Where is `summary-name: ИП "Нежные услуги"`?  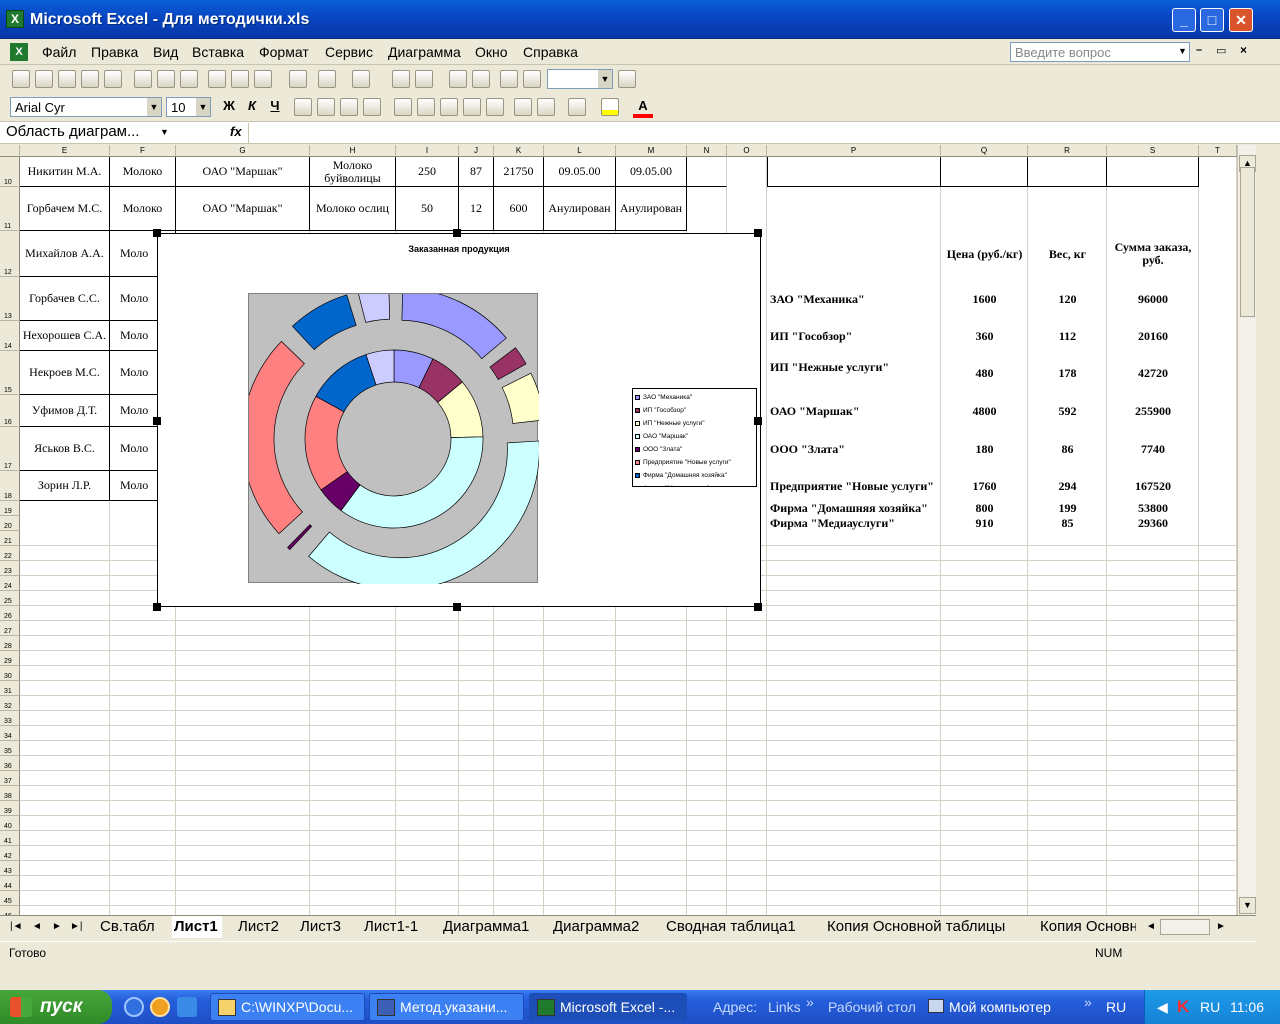
summary-name: ИП "Нежные услуги" is located at coordinates (854, 373).